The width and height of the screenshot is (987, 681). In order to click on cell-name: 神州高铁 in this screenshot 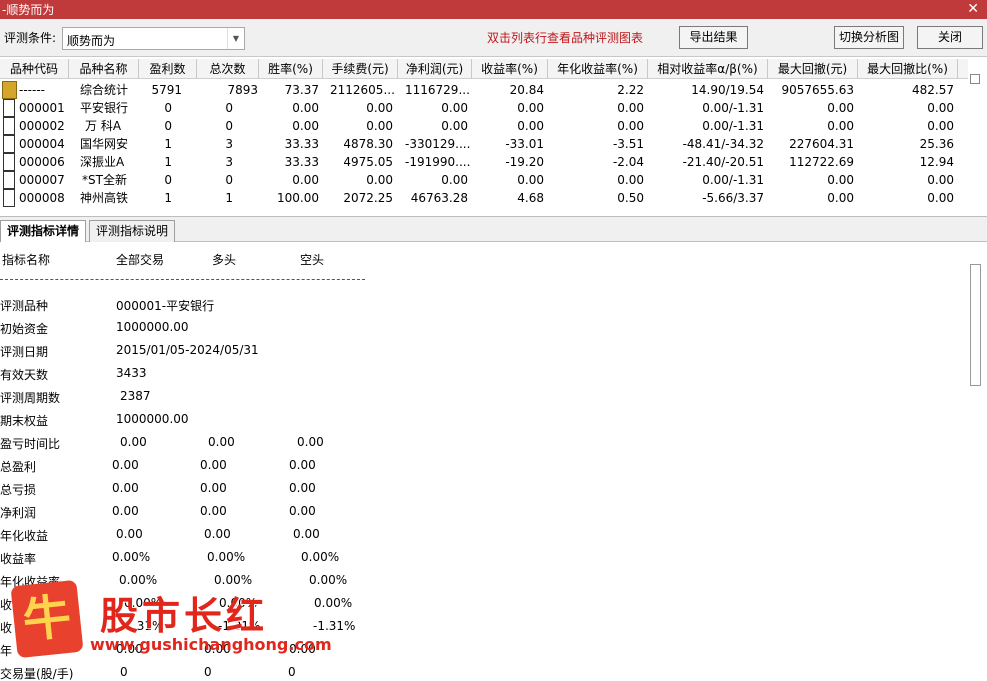, I will do `click(104, 198)`.